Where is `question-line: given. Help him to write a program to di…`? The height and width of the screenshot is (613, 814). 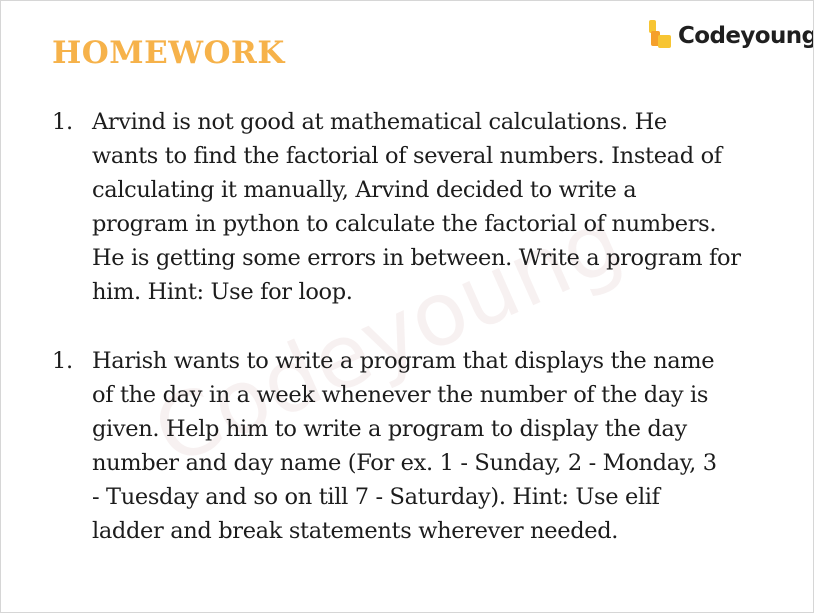
question-line: given. Help him to write a program to di… is located at coordinates (389, 429).